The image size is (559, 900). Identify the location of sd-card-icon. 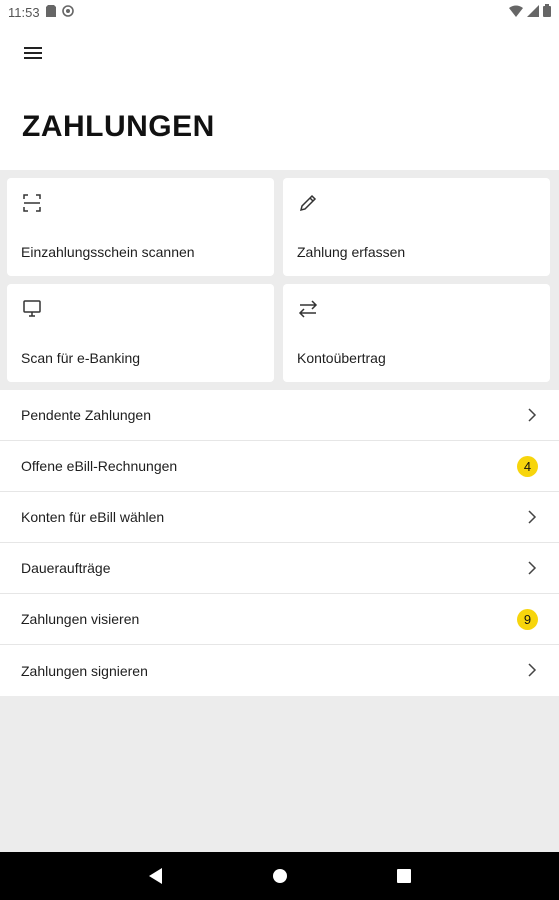
(50, 12).